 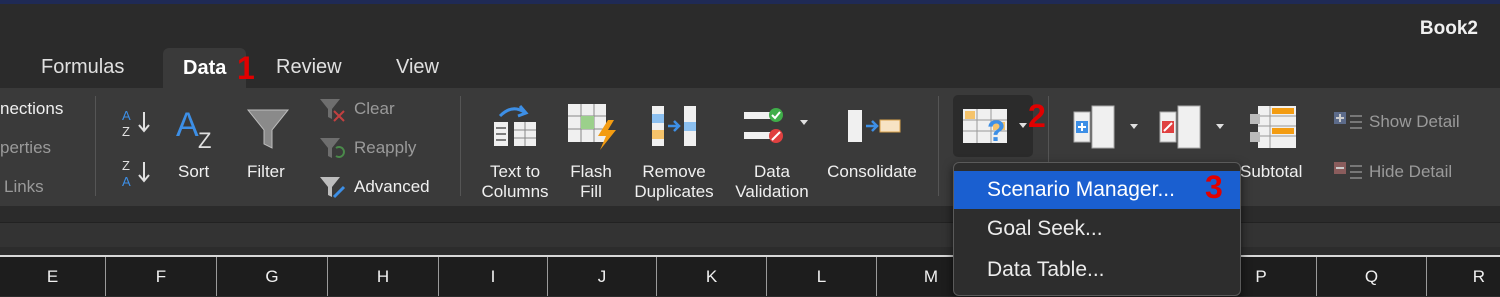 I want to click on show-detail-icon, so click(x=1348, y=120).